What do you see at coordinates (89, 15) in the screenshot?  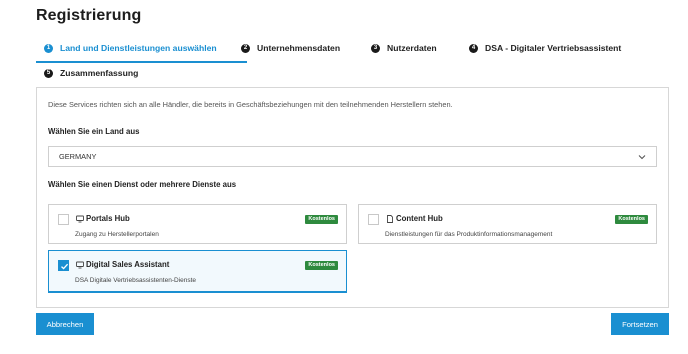 I see `page-title: Registrierung` at bounding box center [89, 15].